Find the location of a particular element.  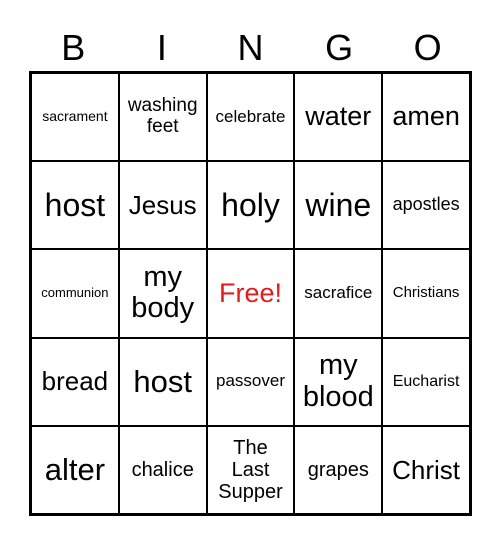

bingo-cell: The Last Supper is located at coordinates (250, 469).